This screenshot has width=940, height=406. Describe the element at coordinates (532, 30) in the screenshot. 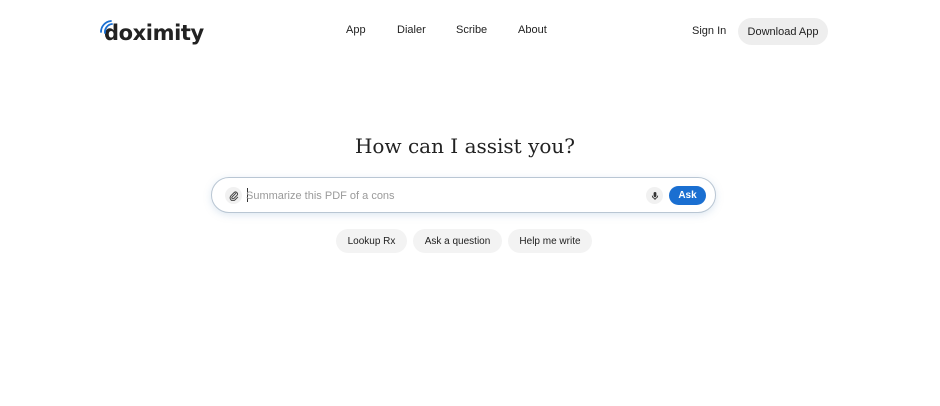

I see `nav-item-about: About` at that location.